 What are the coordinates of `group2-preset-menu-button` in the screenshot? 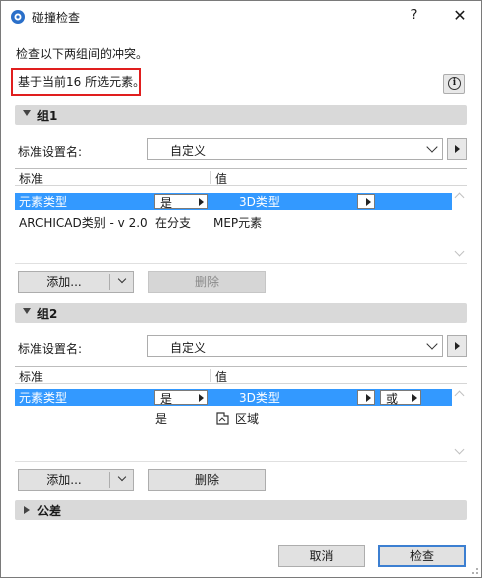 It's located at (457, 346).